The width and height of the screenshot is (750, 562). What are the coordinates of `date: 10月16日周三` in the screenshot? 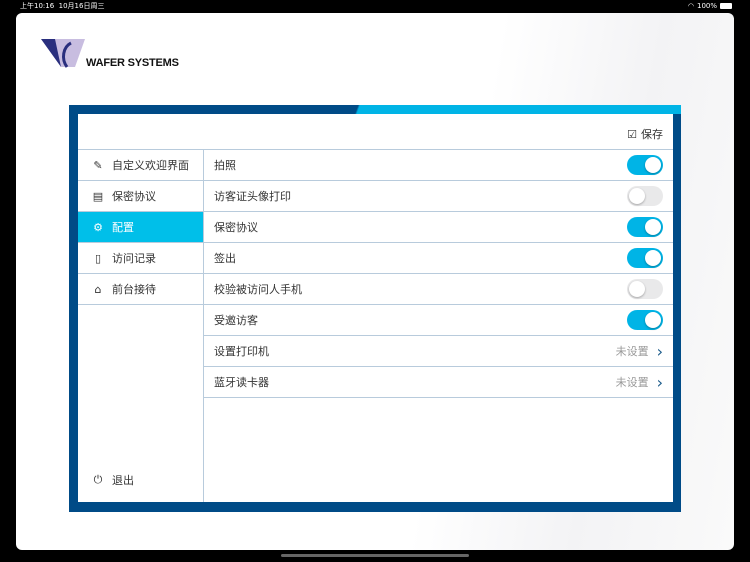 It's located at (81, 6).